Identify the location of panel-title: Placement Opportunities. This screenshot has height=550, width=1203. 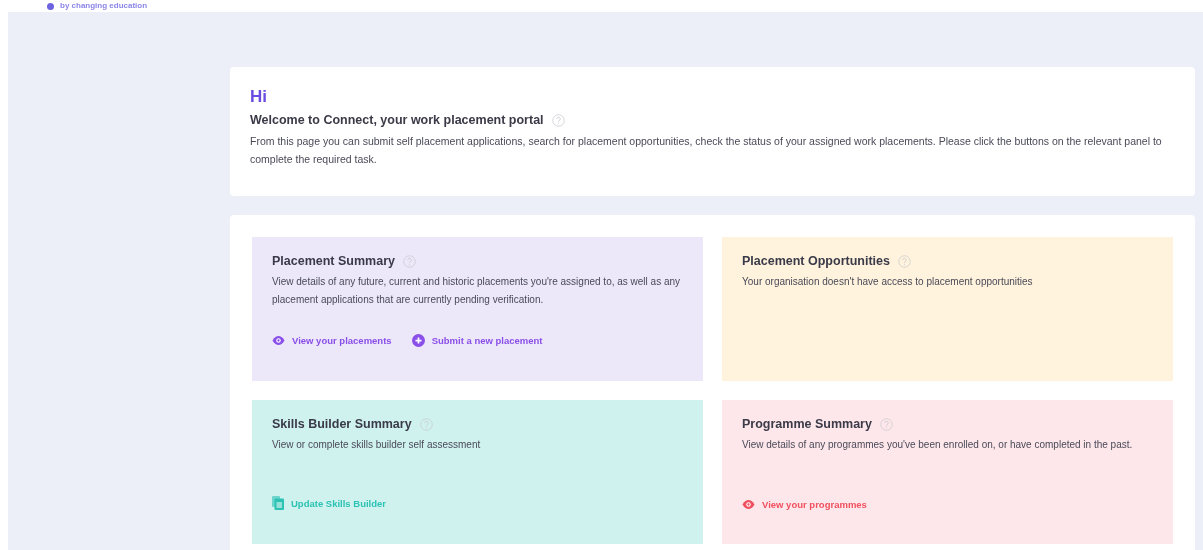
(816, 261).